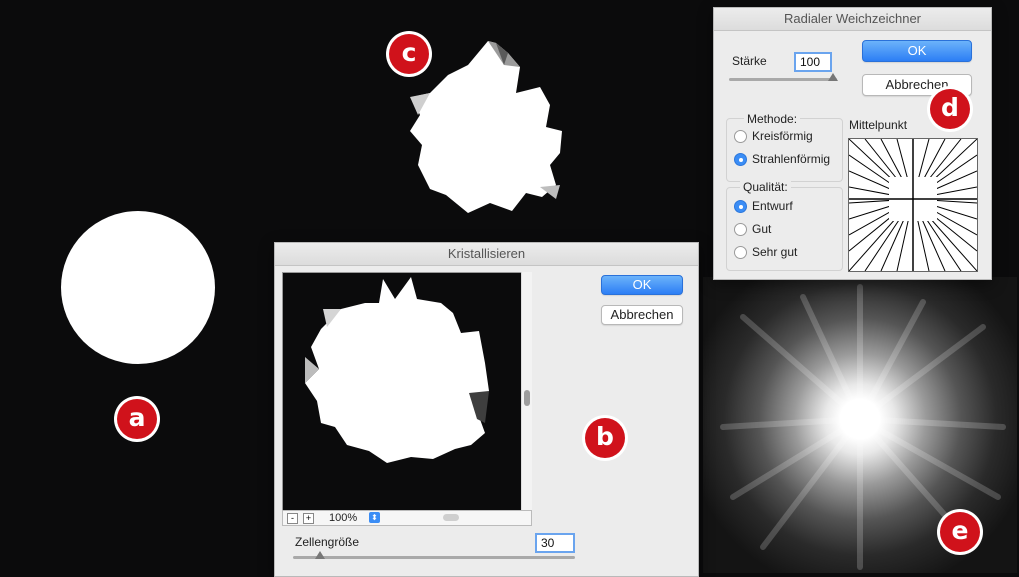 The height and width of the screenshot is (577, 1019). Describe the element at coordinates (772, 119) in the screenshot. I see `method-label: Methode:` at that location.